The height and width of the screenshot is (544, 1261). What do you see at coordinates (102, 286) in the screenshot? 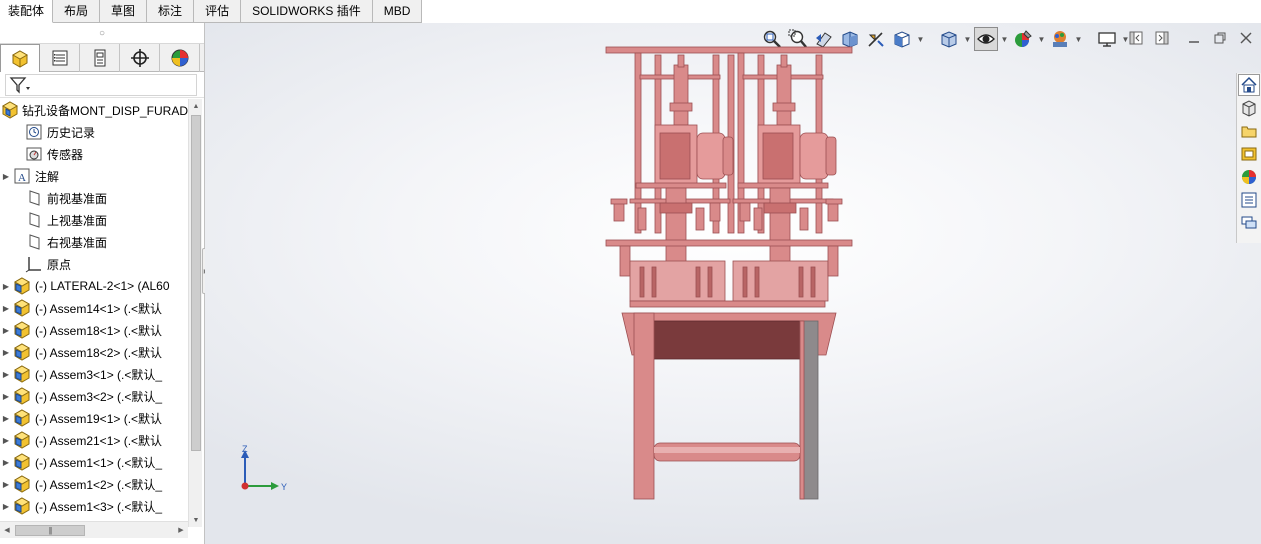
I see `tree-item-label: (-) LATERAL-2<1> (AL60` at bounding box center [102, 286].